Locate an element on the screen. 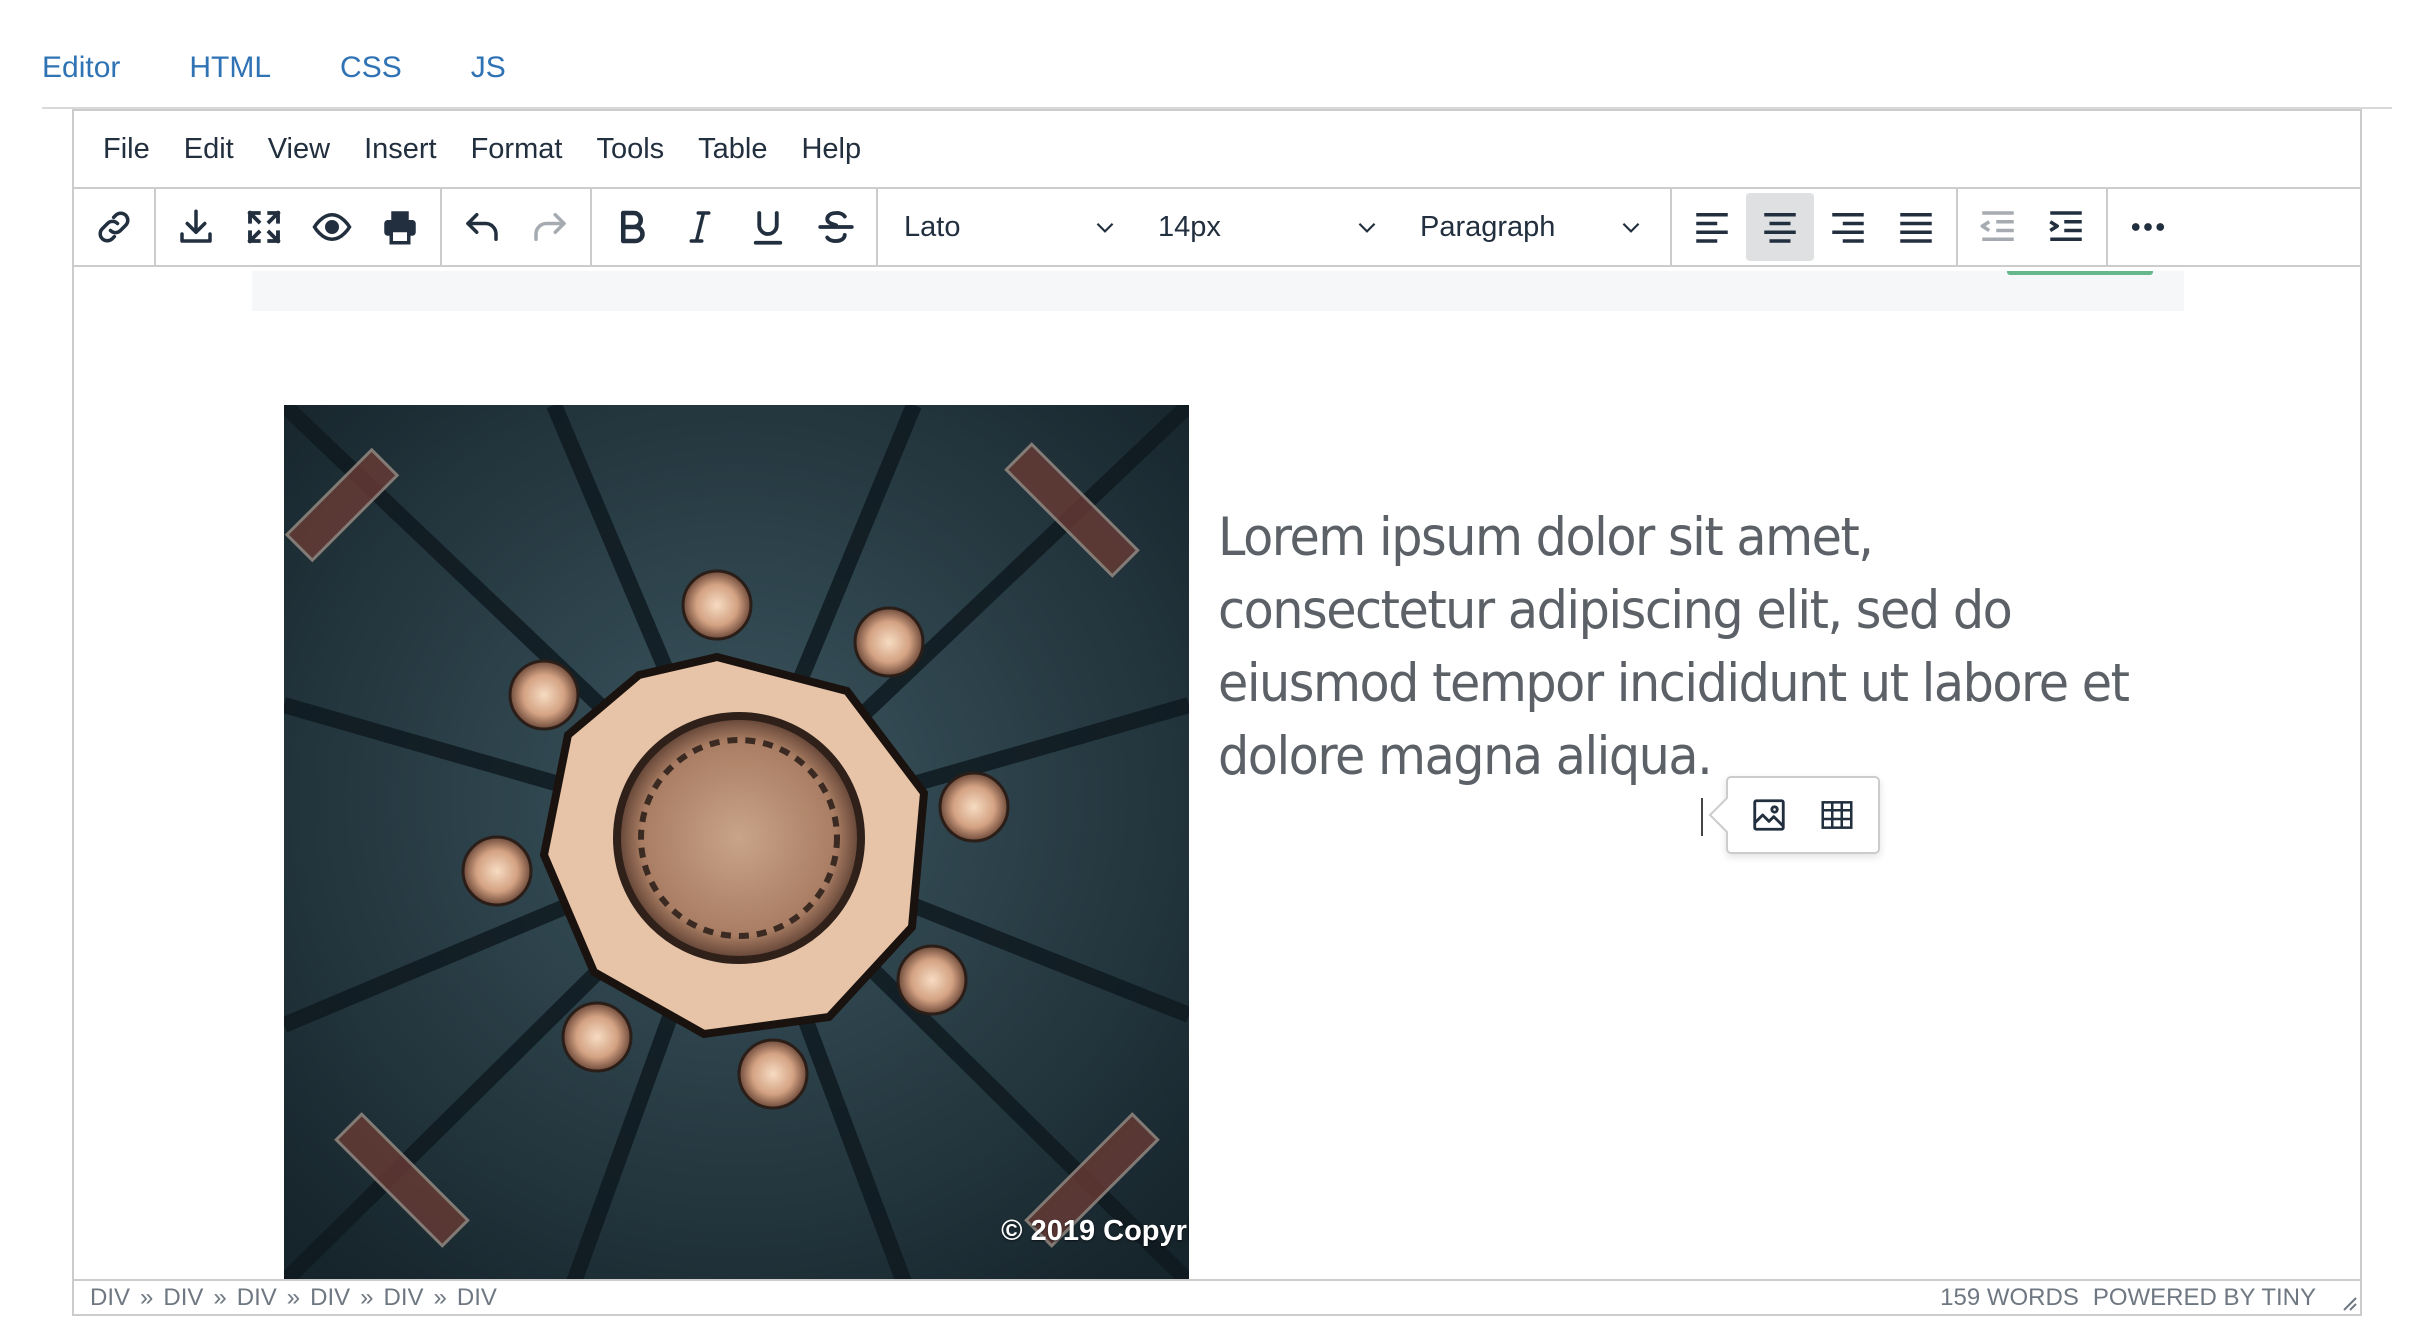 The width and height of the screenshot is (2434, 1336). underline-button is located at coordinates (768, 227).